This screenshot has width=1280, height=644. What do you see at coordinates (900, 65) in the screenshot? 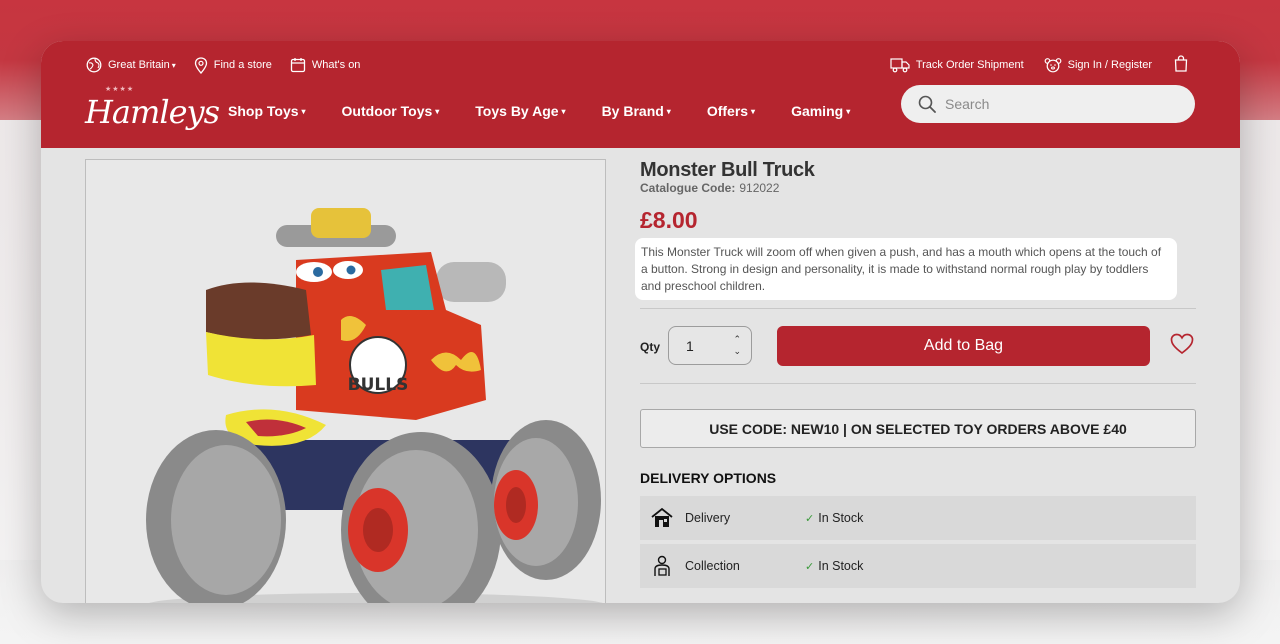
I see `delivery-truck-icon` at bounding box center [900, 65].